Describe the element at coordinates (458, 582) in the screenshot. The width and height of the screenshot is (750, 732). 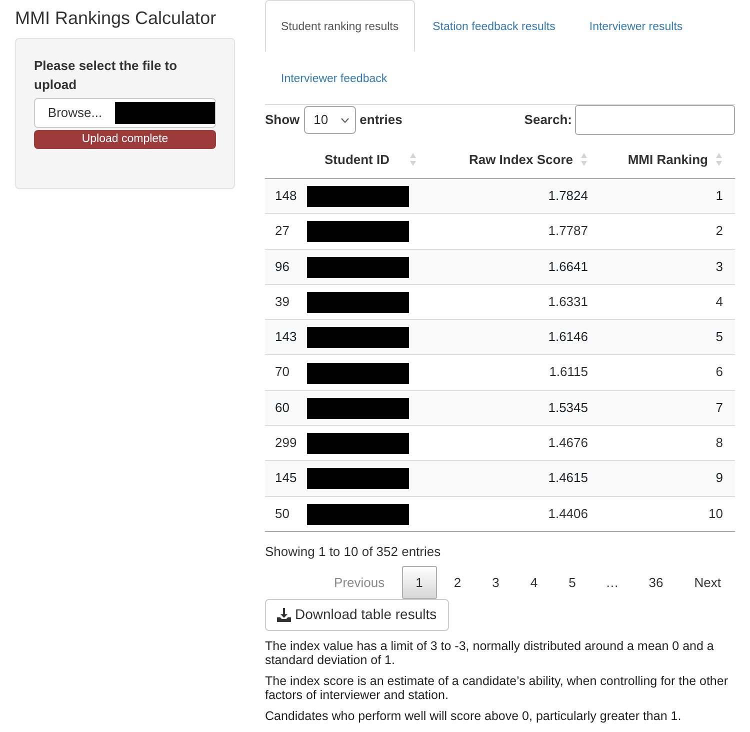
I see `page-link: 2` at that location.